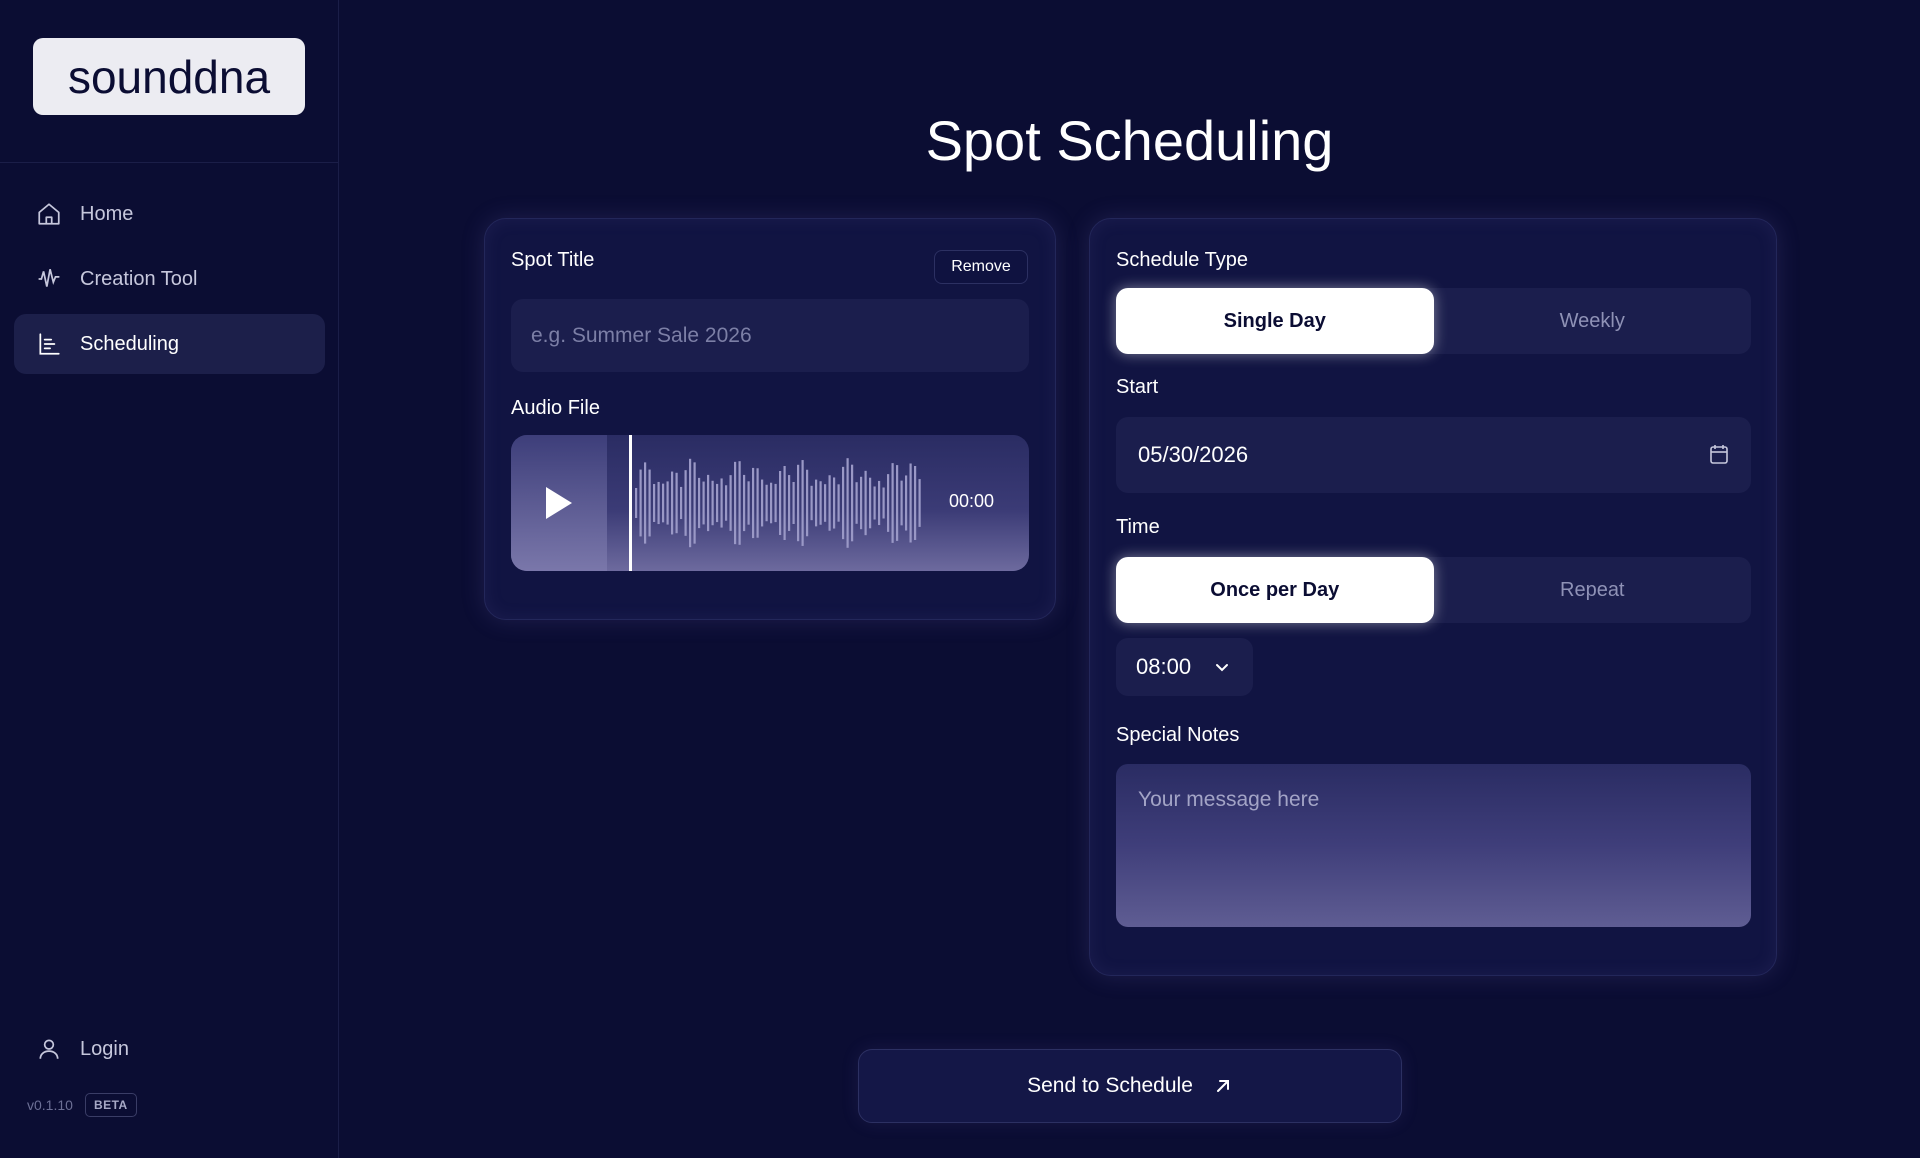 The image size is (1920, 1158). Describe the element at coordinates (107, 213) in the screenshot. I see `sidebar-item-label: Home` at that location.